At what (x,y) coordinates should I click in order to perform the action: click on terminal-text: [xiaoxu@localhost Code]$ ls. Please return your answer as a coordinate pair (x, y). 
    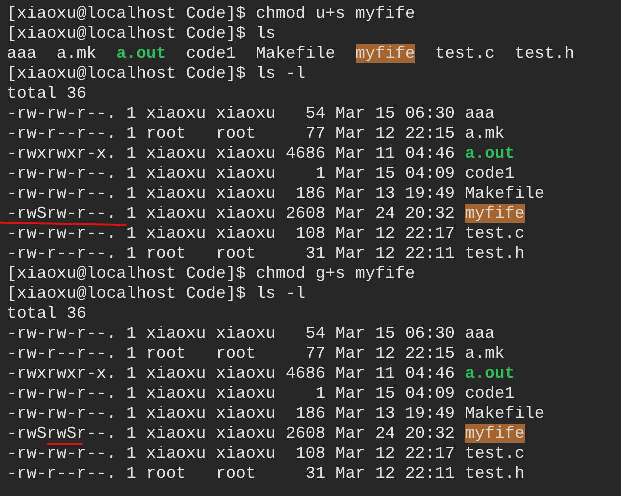
    Looking at the image, I should click on (141, 33).